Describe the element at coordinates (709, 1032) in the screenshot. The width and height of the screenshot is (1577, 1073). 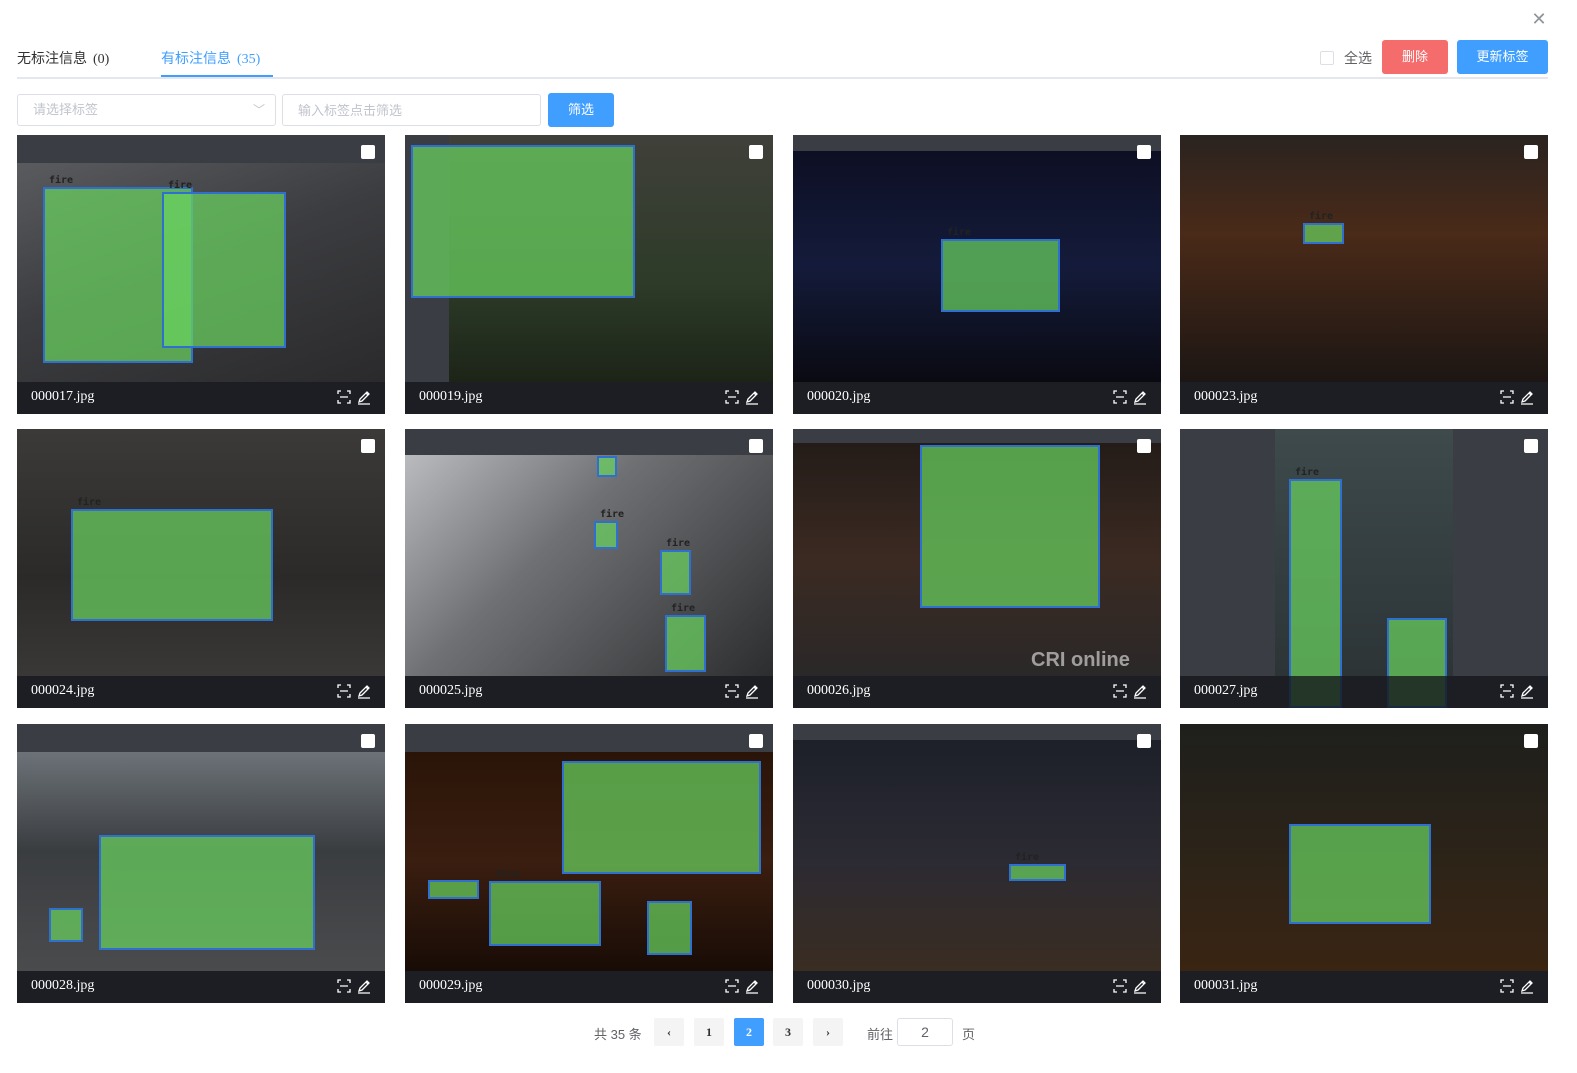
I see `page-1: 1` at that location.